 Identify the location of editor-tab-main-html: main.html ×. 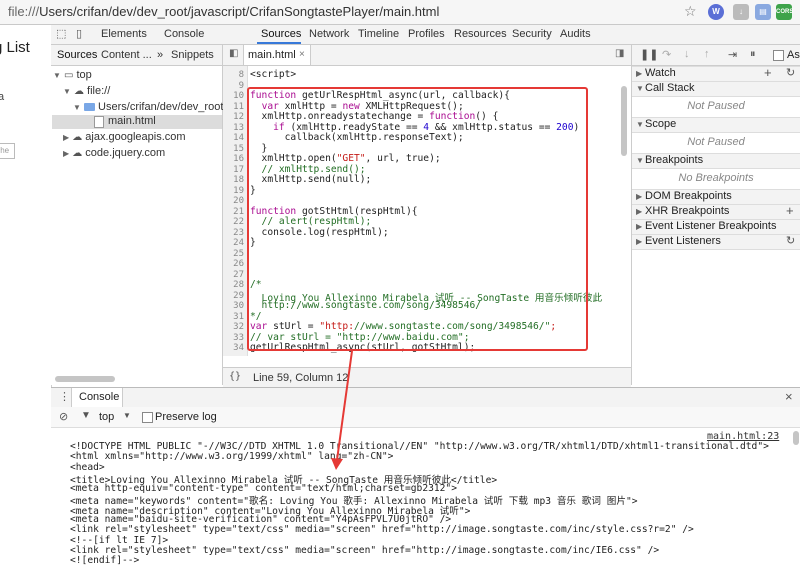
(277, 55).